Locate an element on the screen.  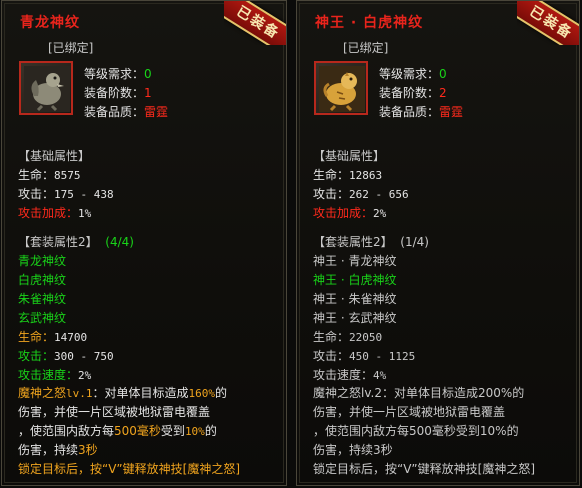
stat-value: 12863 is located at coordinates (366, 175).